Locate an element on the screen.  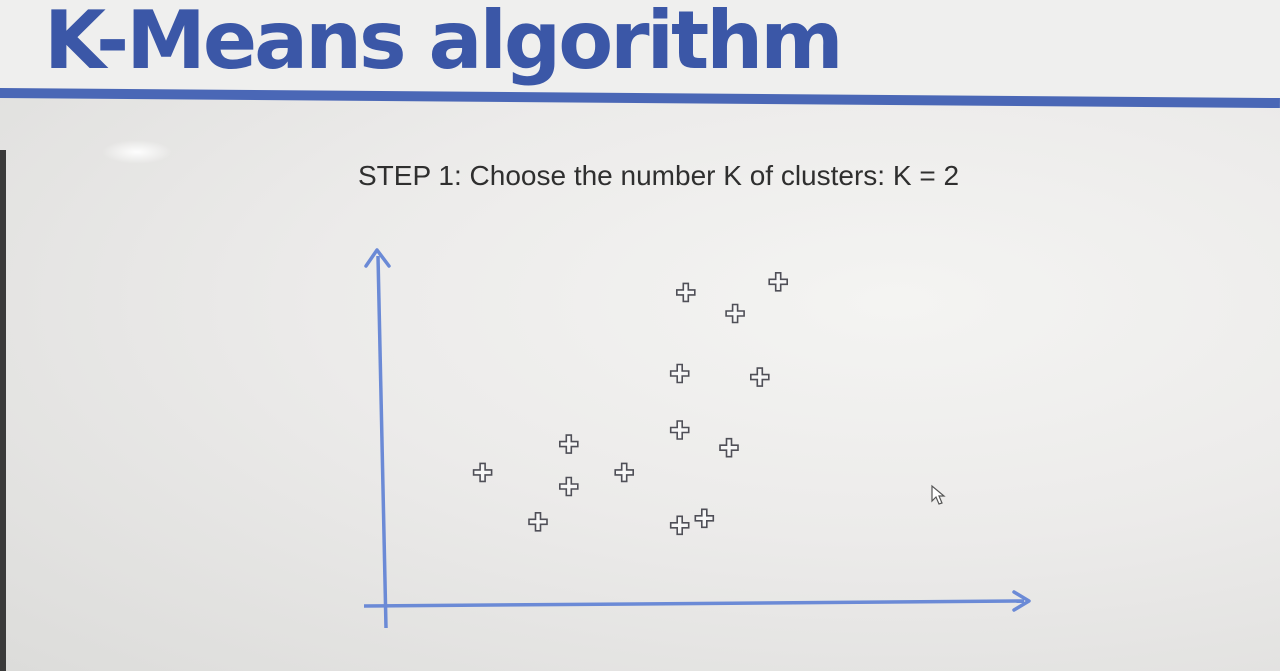
chart-points is located at coordinates (630, 403).